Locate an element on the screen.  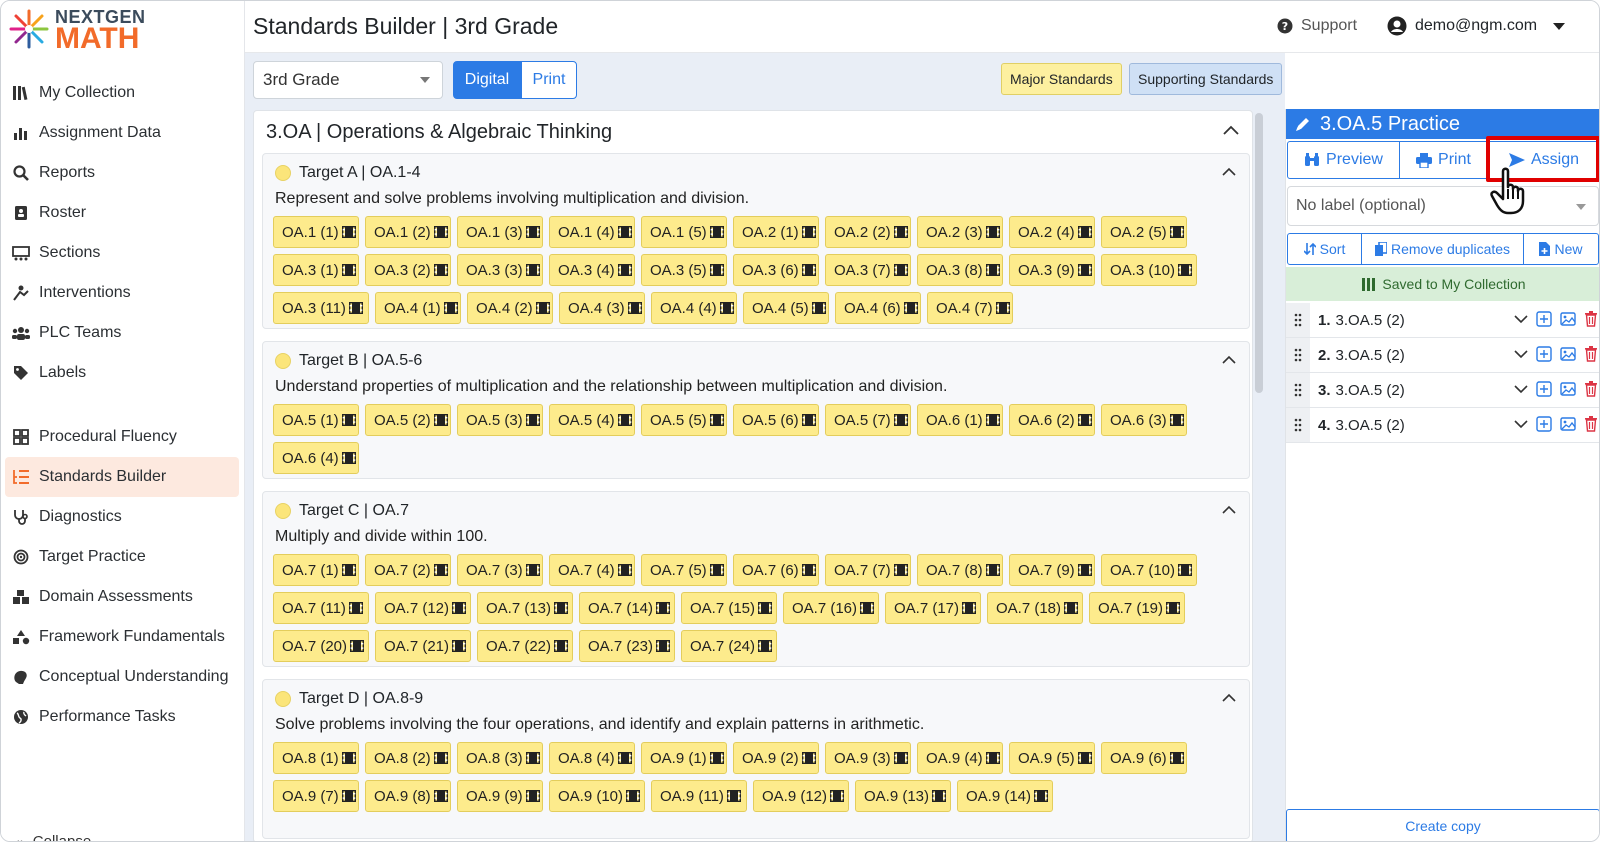
standard-chip: OA.9 (8) is located at coordinates (408, 796).